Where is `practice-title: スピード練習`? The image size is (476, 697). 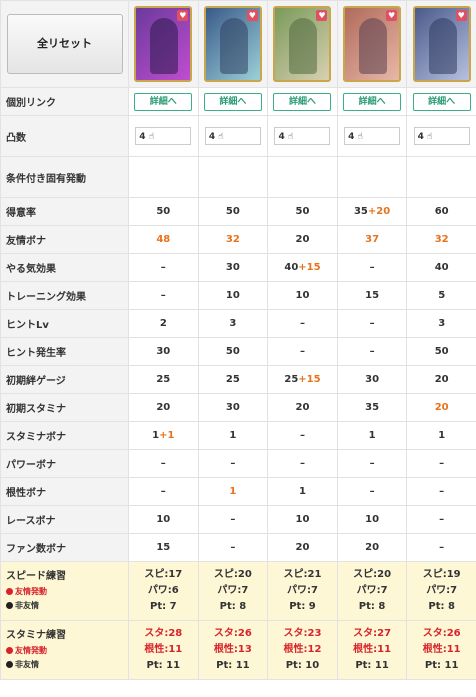
practice-title: スピード練習 is located at coordinates (36, 576).